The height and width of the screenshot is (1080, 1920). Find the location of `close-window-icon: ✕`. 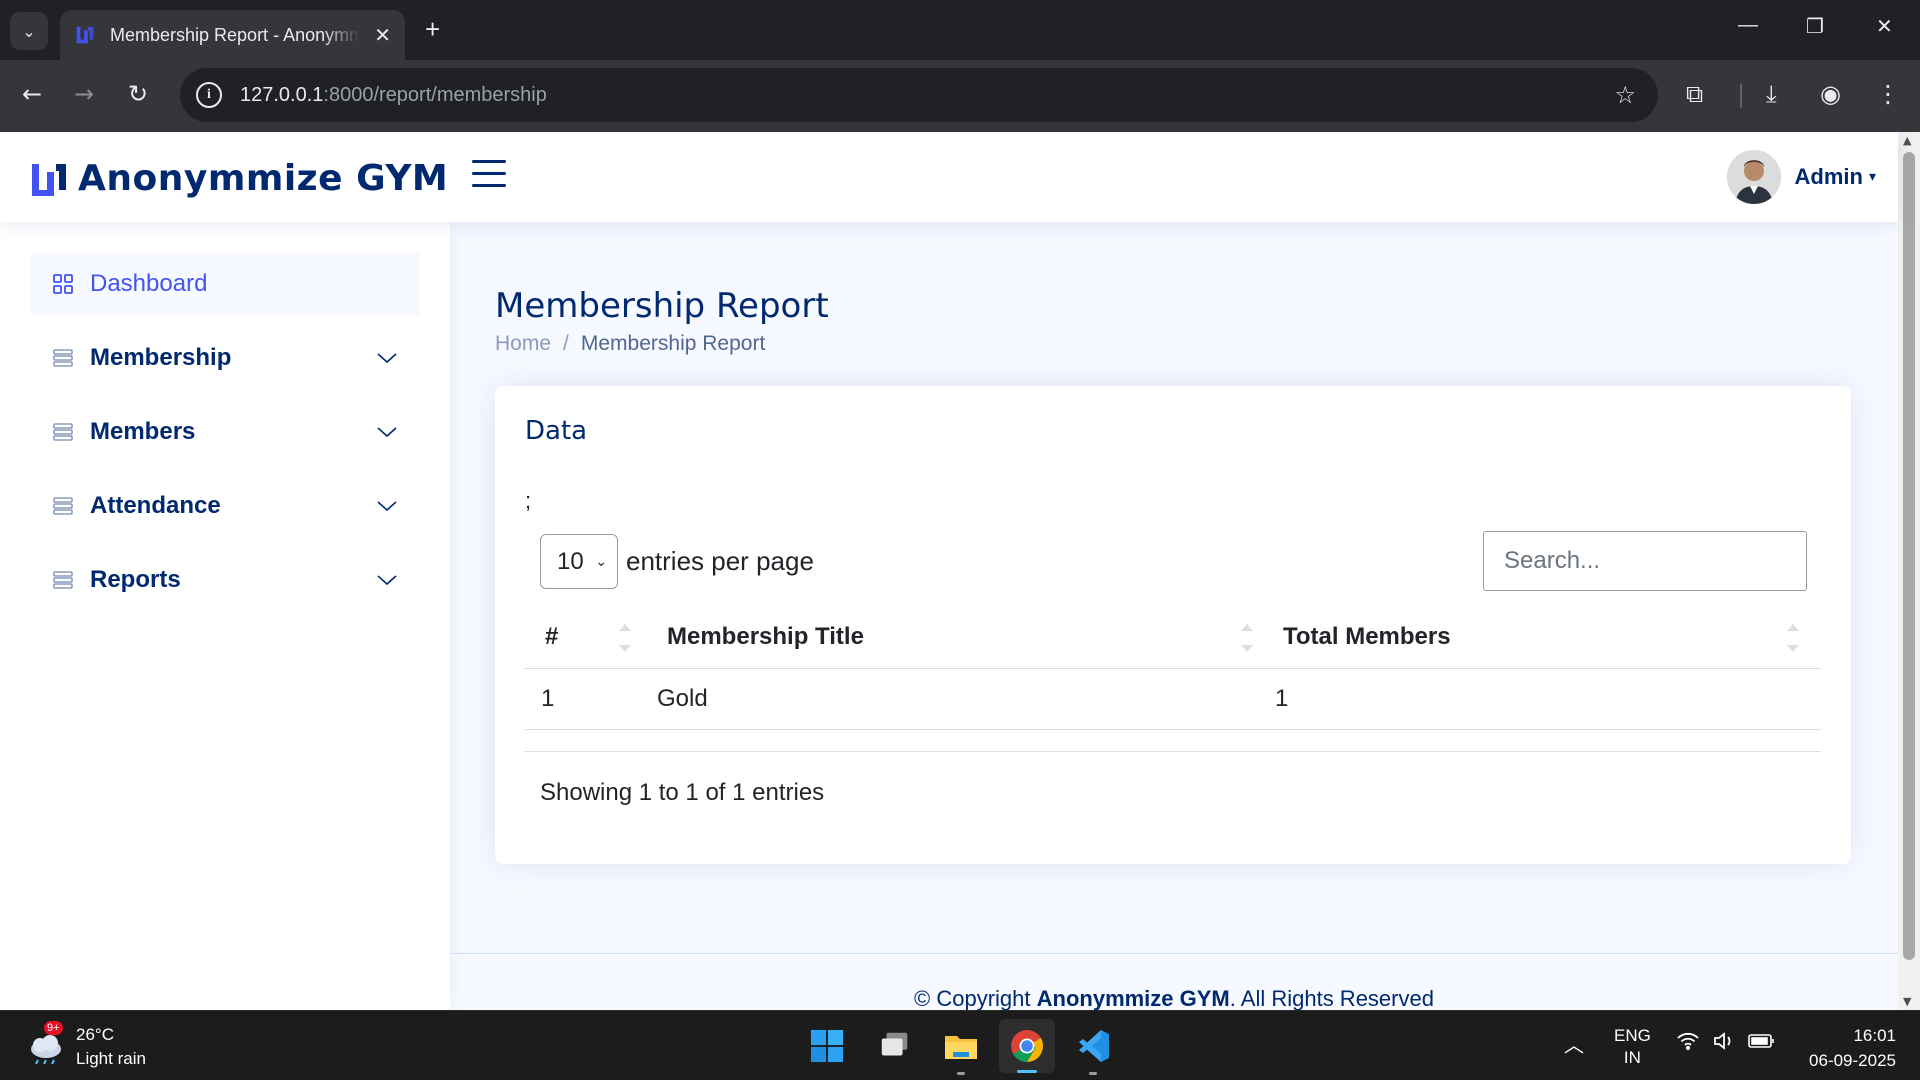

close-window-icon: ✕ is located at coordinates (1884, 26).